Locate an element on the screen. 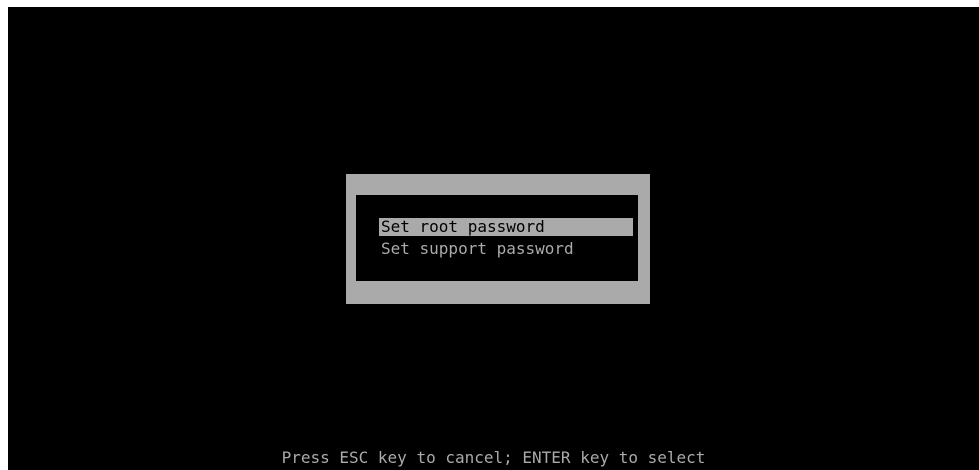 Image resolution: width=979 pixels, height=470 pixels. password-menu-dialog: Set root password Set support password is located at coordinates (498, 239).